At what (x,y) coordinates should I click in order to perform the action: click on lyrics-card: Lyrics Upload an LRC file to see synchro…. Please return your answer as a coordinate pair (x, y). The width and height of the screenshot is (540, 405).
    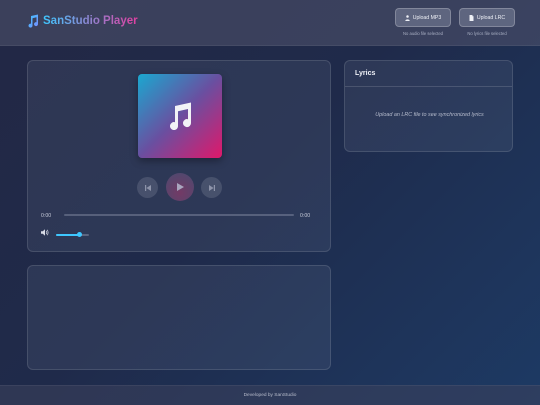
    Looking at the image, I should click on (428, 106).